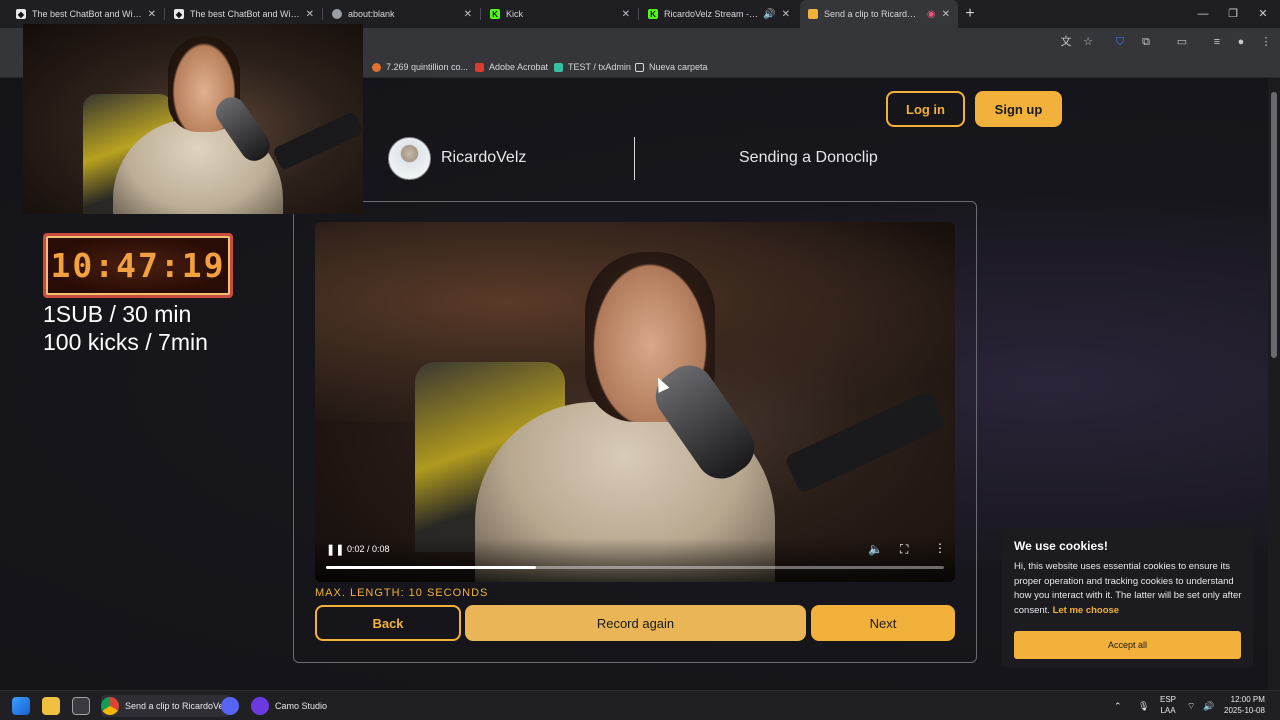  What do you see at coordinates (388, 623) in the screenshot?
I see `back-button: Back` at bounding box center [388, 623].